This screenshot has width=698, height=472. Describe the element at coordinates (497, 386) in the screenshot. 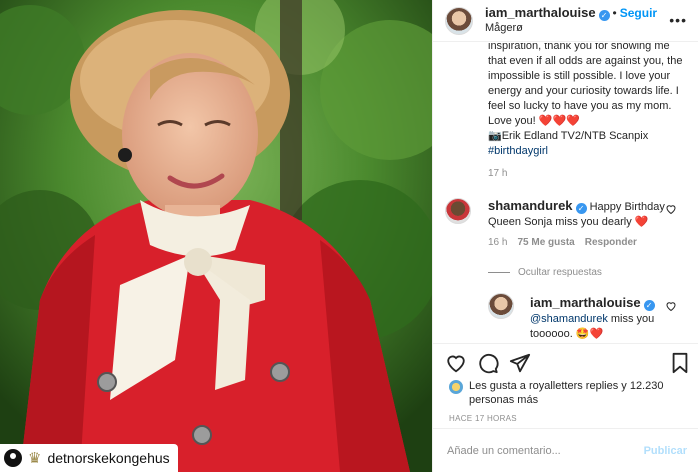

I see `likes-prefix: Les gusta a` at that location.